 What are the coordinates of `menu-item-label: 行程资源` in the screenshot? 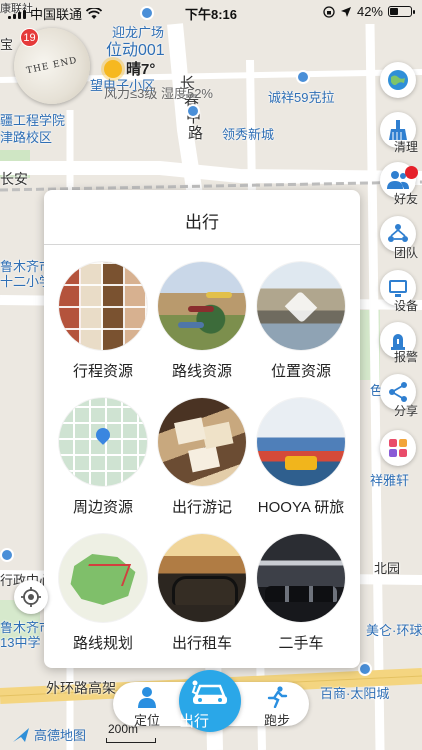 It's located at (102, 371).